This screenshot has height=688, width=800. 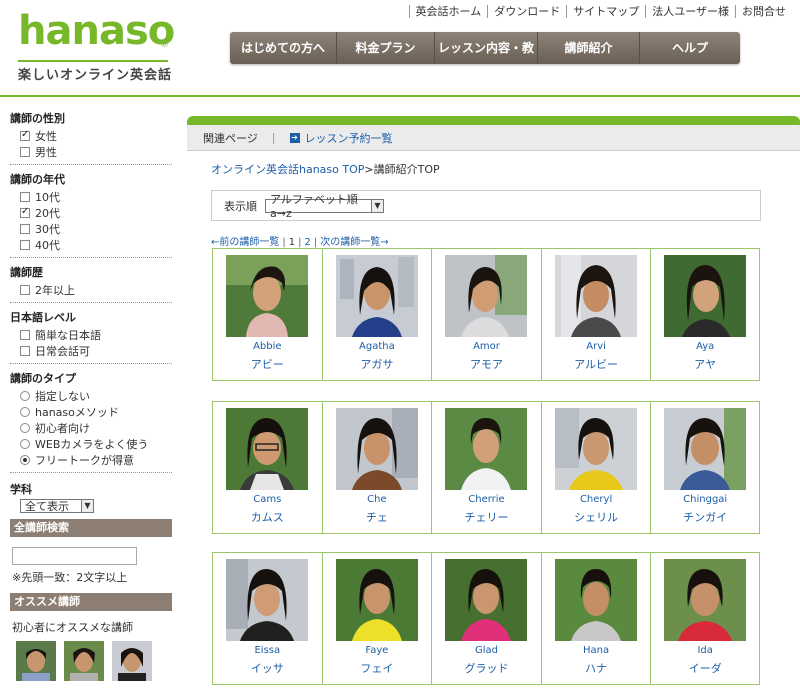 I want to click on teacher-card: Cams カムス, so click(x=268, y=467).